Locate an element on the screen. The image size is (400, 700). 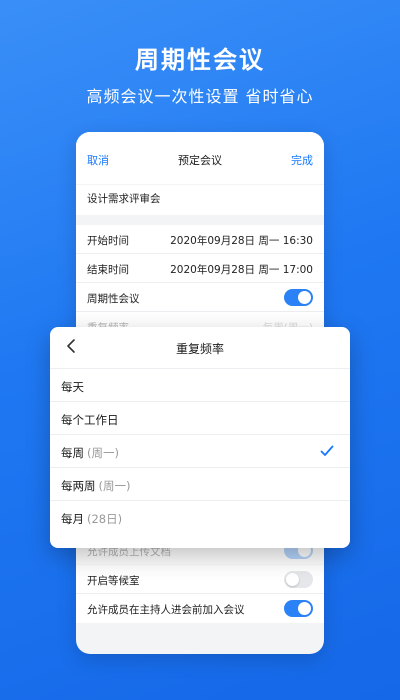
join-before-host-toggle is located at coordinates (298, 608).